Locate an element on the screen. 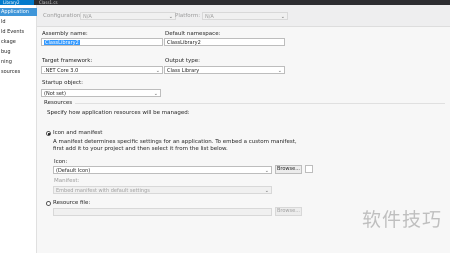 Image resolution: width=450 pixels, height=253 pixels. sidebar-item-build-events: ld Events is located at coordinates (18, 32).